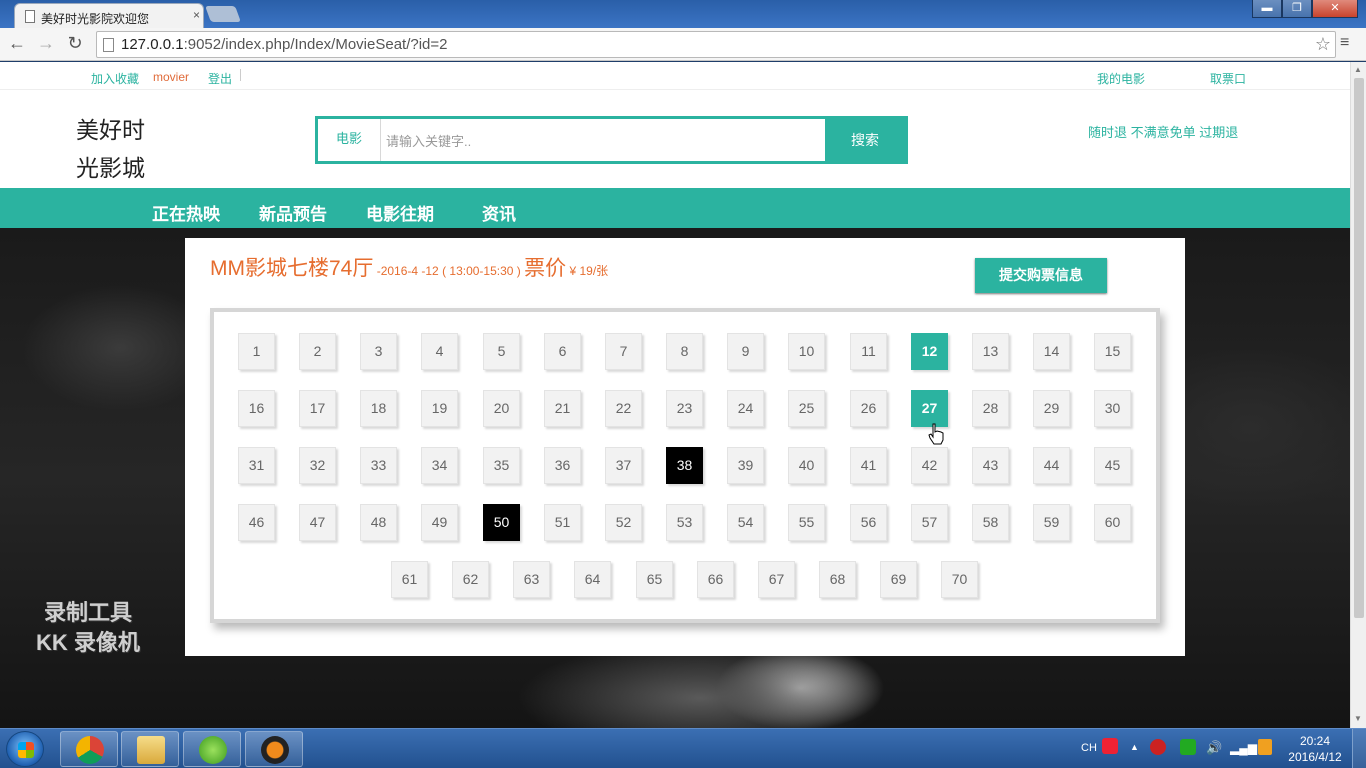  What do you see at coordinates (499, 212) in the screenshot?
I see `nav-item-news: 资讯` at bounding box center [499, 212].